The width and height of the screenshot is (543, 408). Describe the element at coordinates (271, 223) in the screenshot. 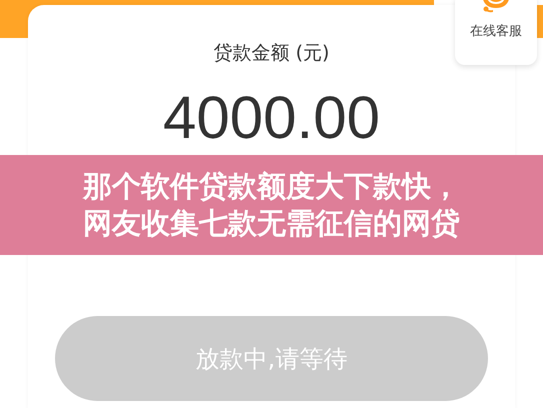

I see `headline-line: 网友收集七款无需征信的网贷` at that location.